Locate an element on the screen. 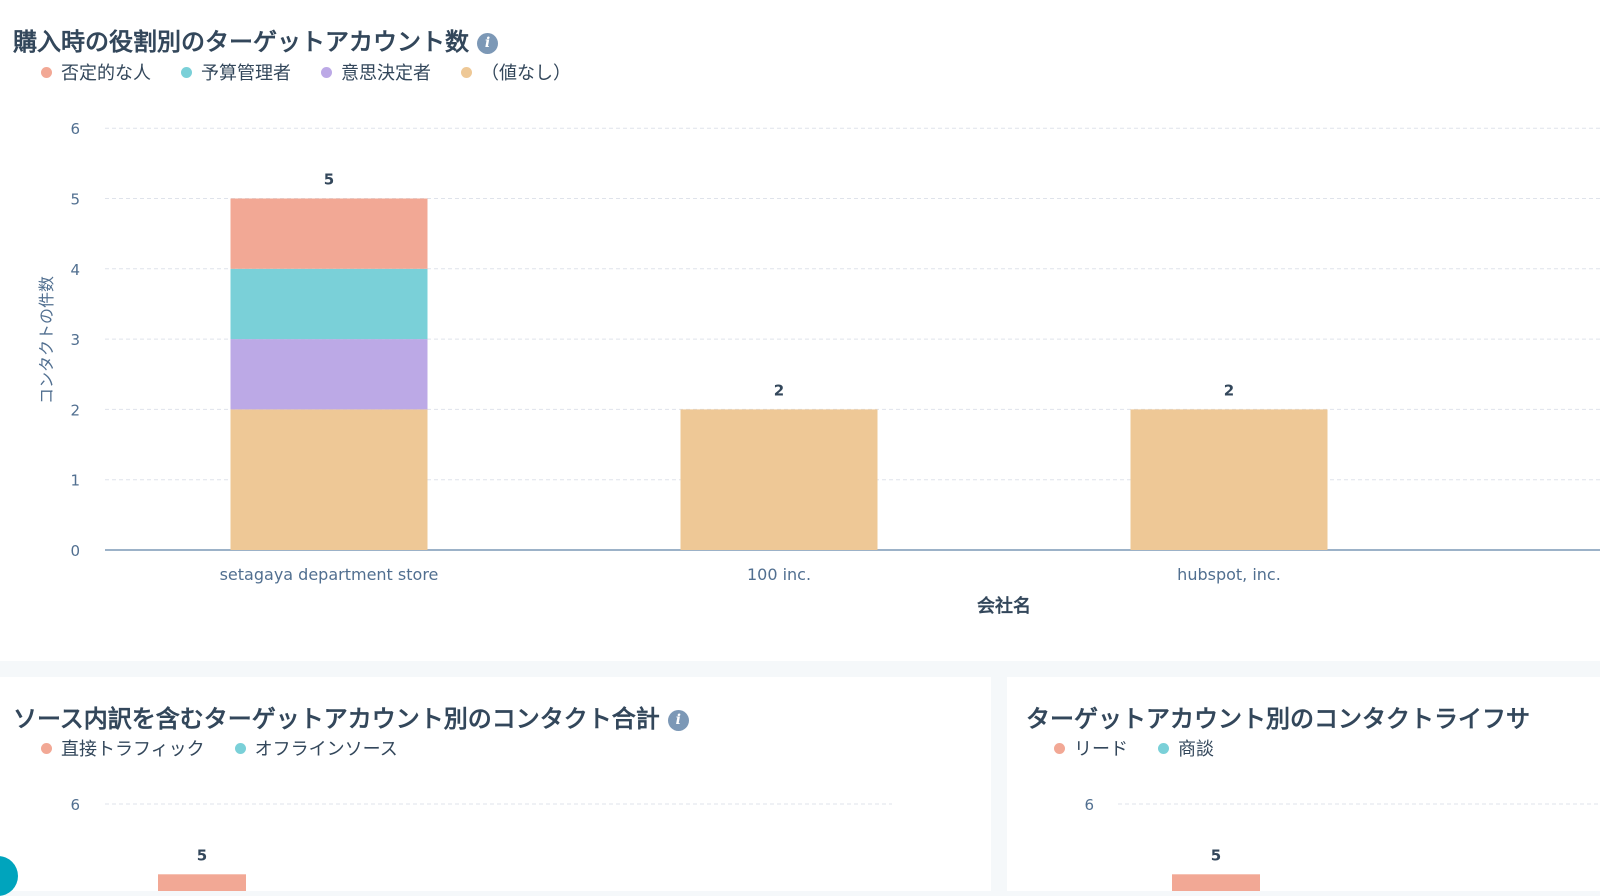 This screenshot has width=1600, height=896. x-axis-label: 会社名 is located at coordinates (1004, 606).